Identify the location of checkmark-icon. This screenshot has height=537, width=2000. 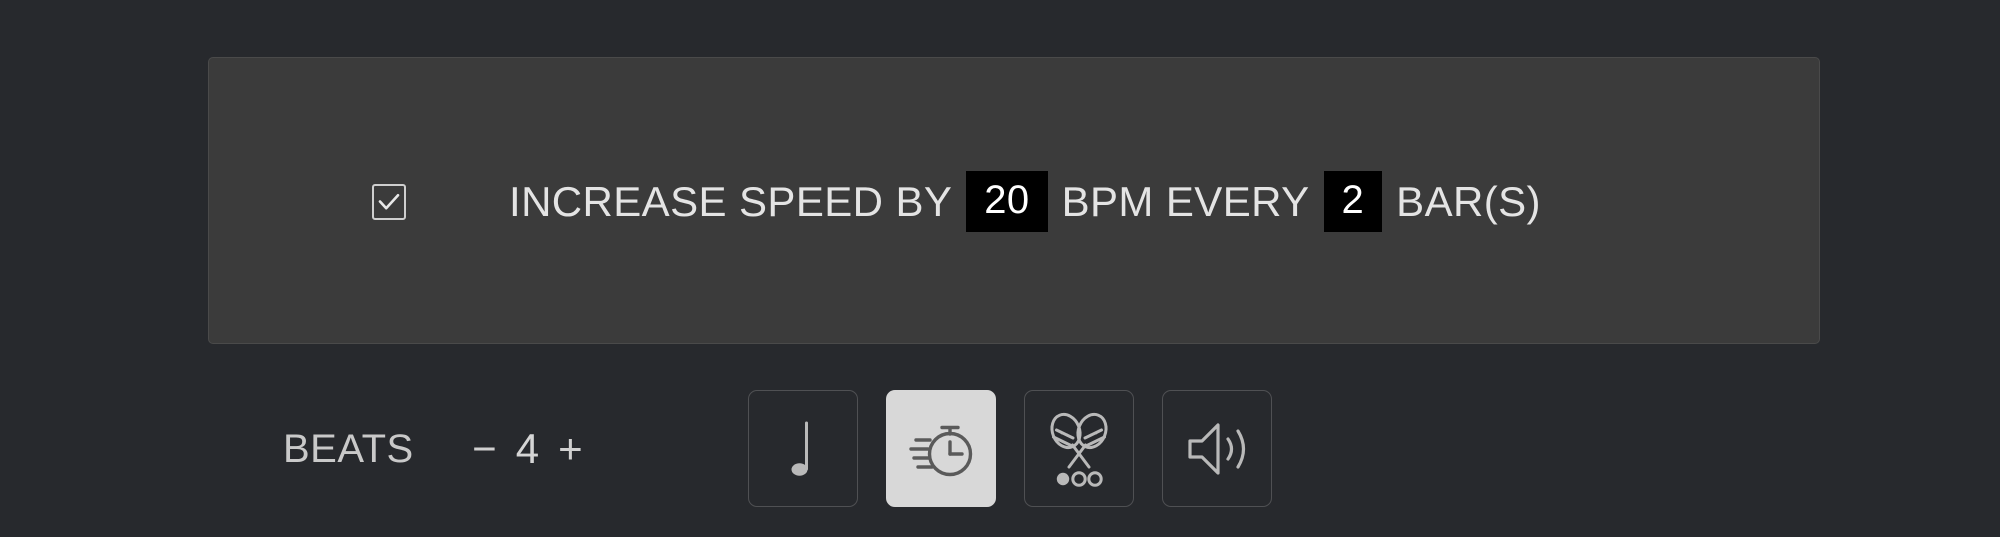
(389, 201).